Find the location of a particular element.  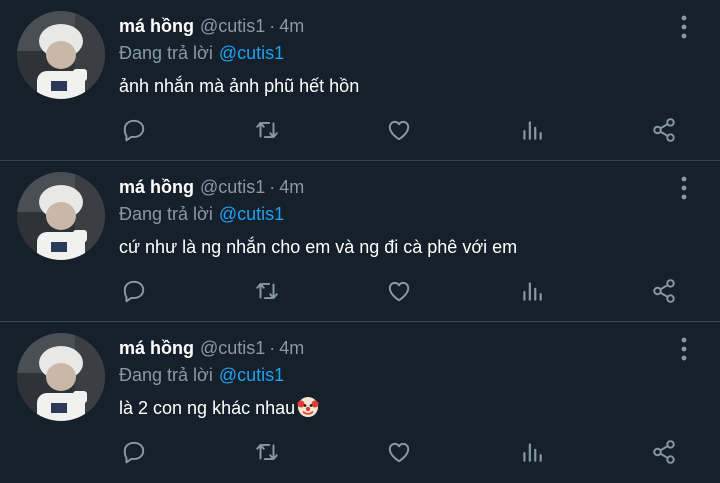

tweet-text-content: ảnh nhắn mà ảnh phũ hết hồn is located at coordinates (239, 86).